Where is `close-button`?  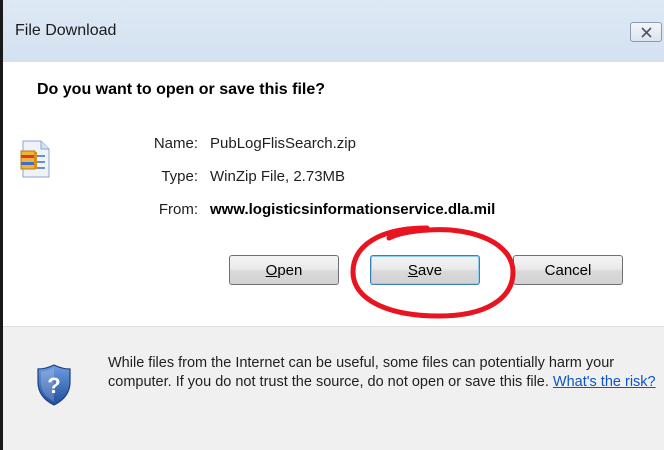
close-button is located at coordinates (646, 32).